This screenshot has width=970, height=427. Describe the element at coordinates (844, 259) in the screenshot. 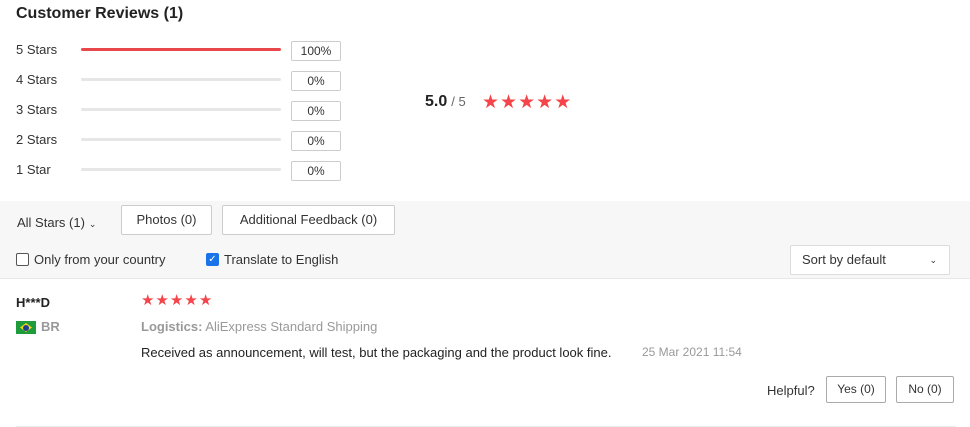

I see `sort-label: Sort by default` at that location.